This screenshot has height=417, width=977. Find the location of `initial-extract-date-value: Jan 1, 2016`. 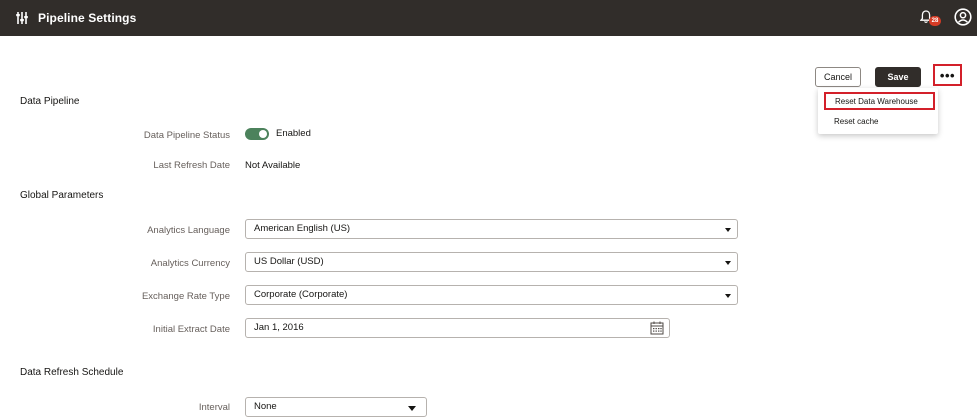

initial-extract-date-value: Jan 1, 2016 is located at coordinates (279, 327).